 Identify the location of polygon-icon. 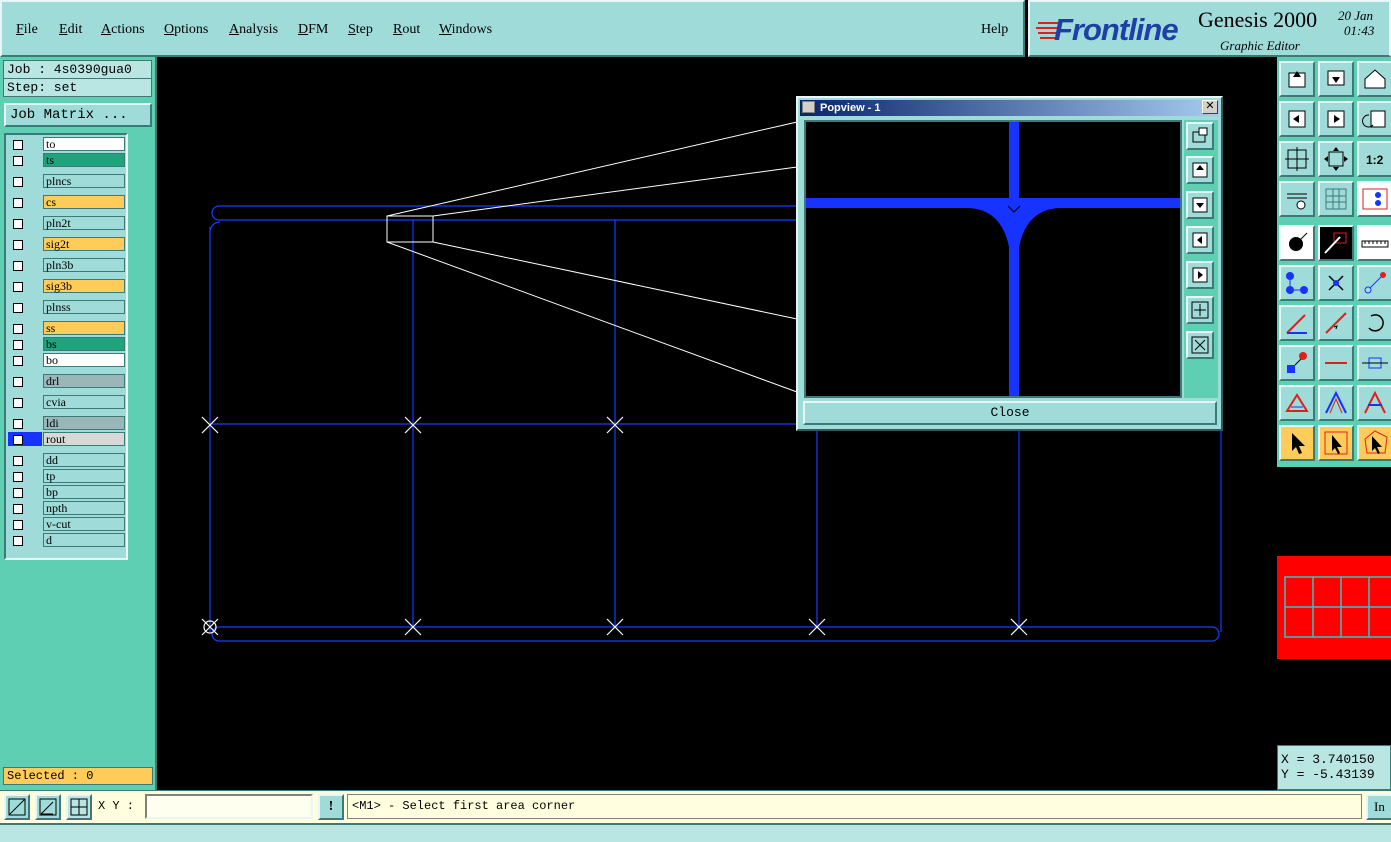
(1297, 403).